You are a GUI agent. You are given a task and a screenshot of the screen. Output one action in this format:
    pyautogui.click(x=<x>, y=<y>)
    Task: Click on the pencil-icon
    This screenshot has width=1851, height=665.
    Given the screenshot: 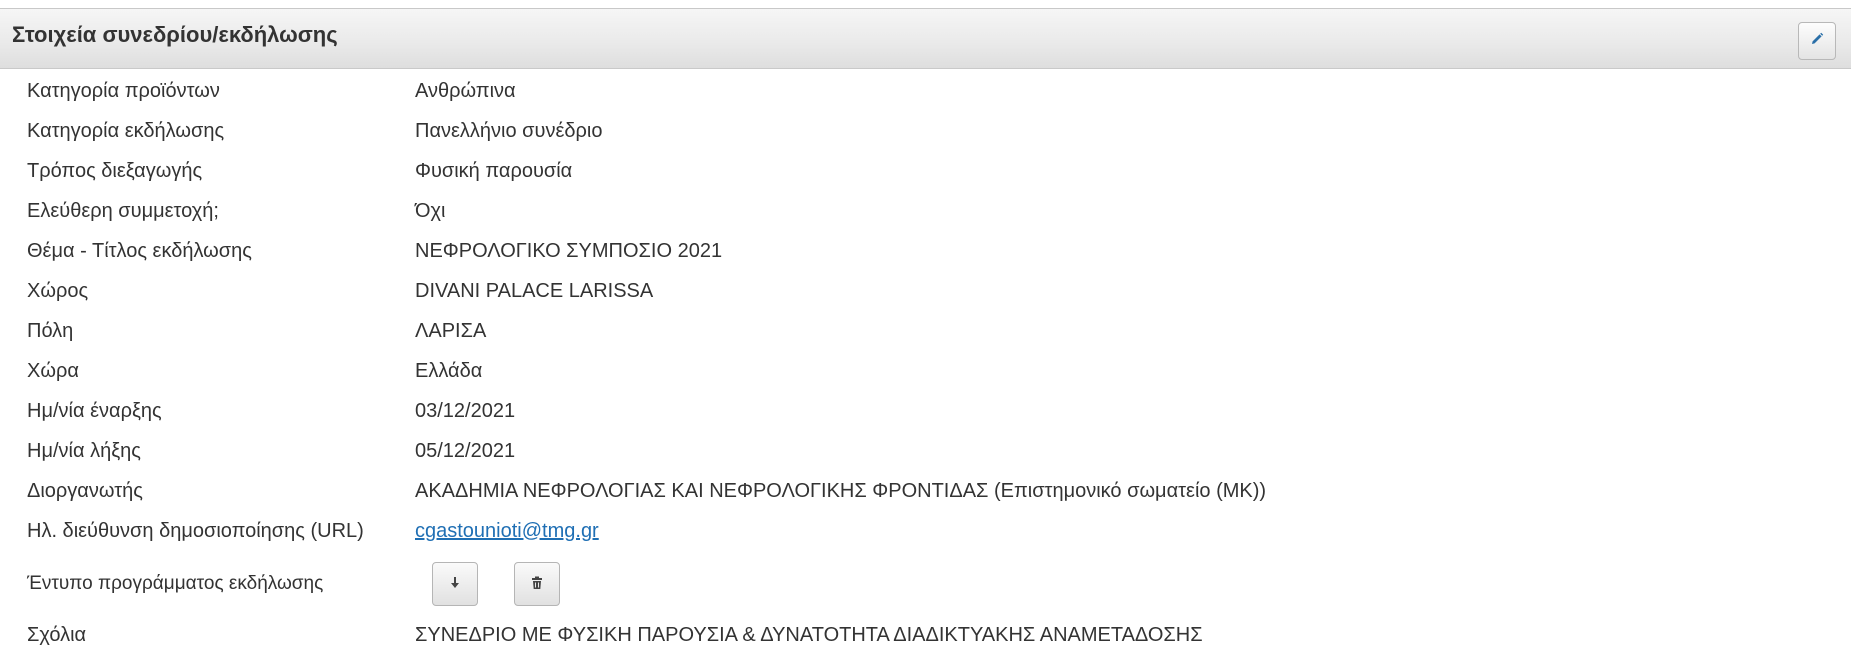 What is the action you would take?
    pyautogui.click(x=1817, y=41)
    